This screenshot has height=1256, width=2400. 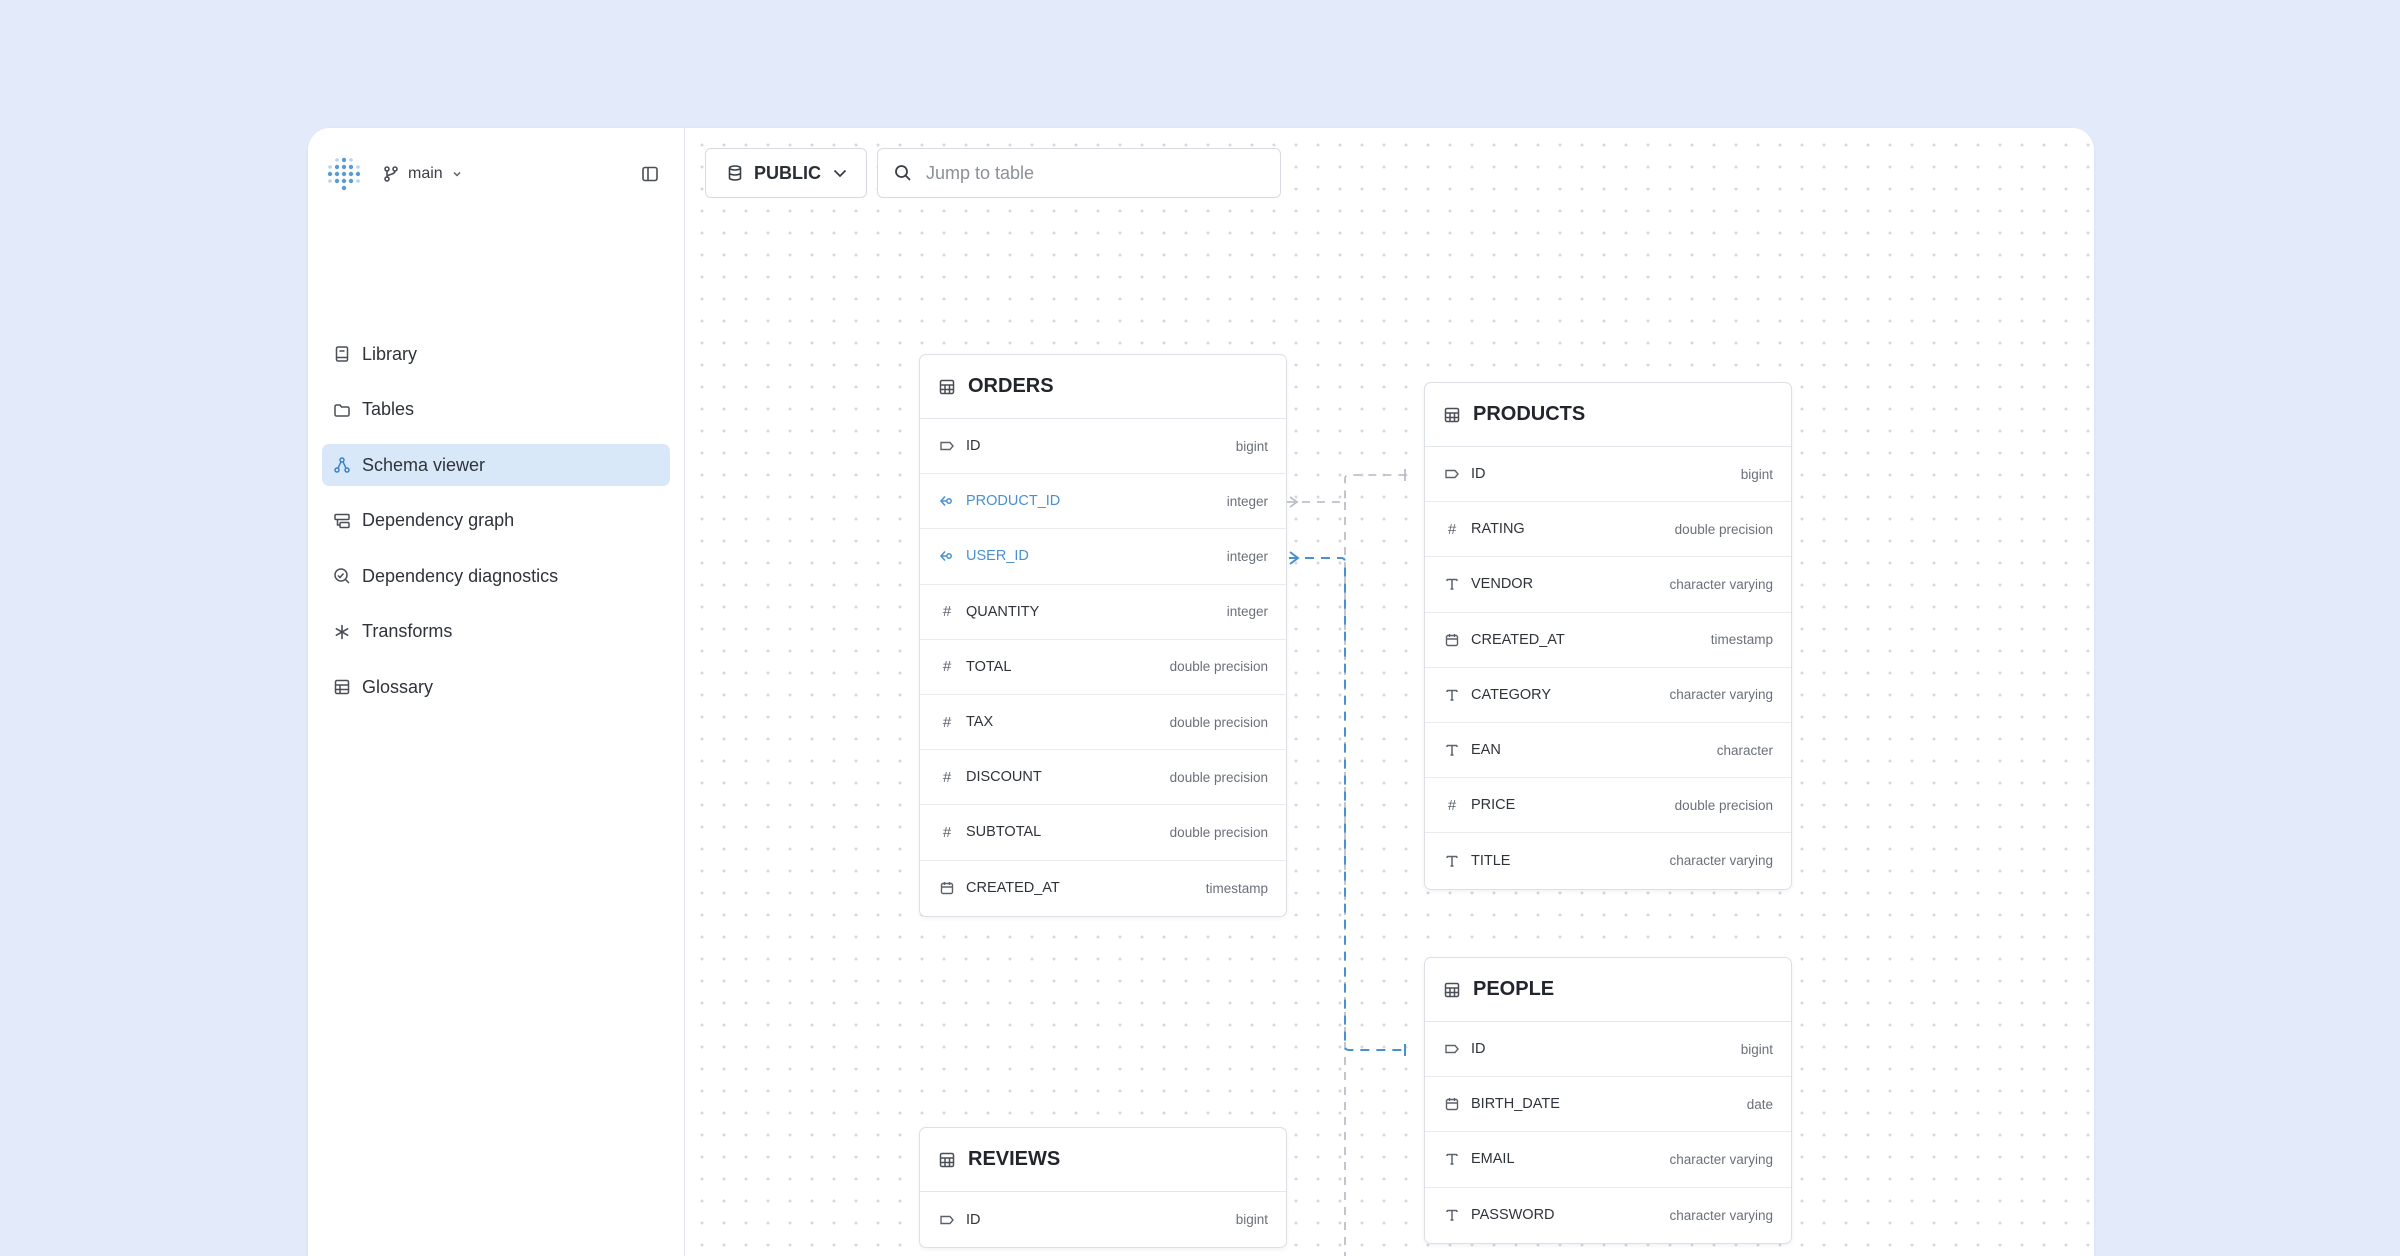 I want to click on table-card-reviews: REVIEWS ID bigint, so click(x=1103, y=1188).